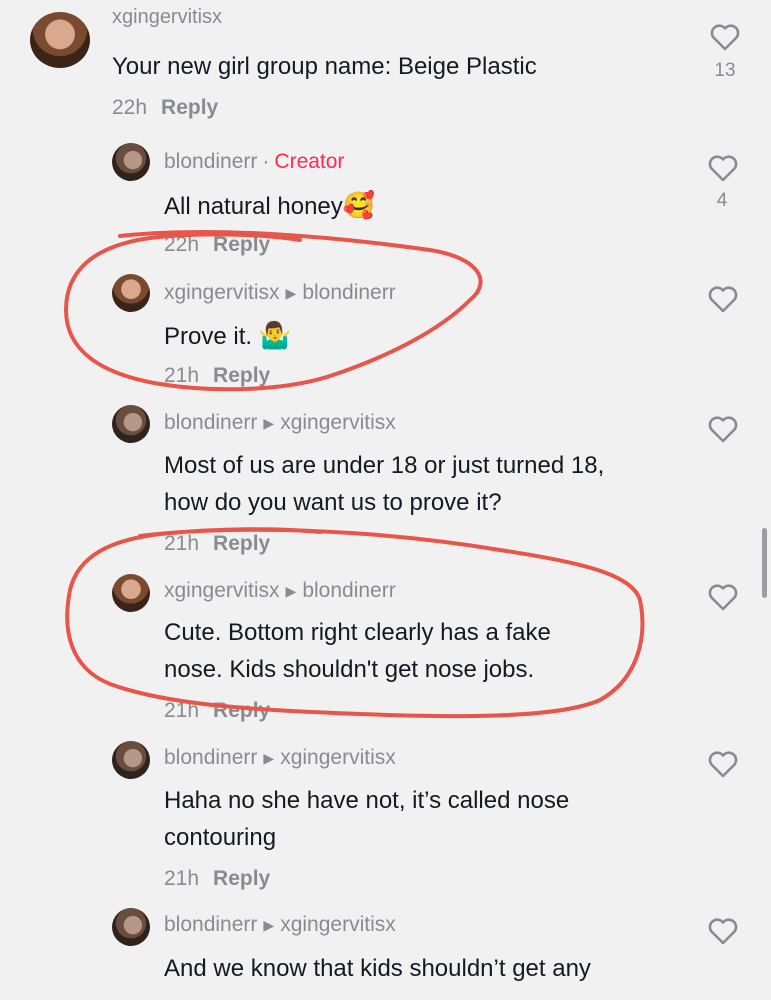  What do you see at coordinates (764, 563) in the screenshot?
I see `scrollbar` at bounding box center [764, 563].